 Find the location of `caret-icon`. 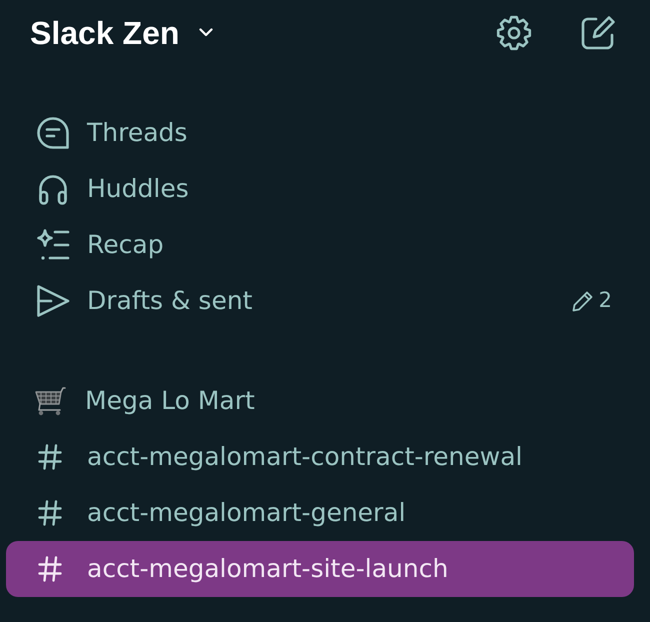

caret-icon is located at coordinates (206, 33).